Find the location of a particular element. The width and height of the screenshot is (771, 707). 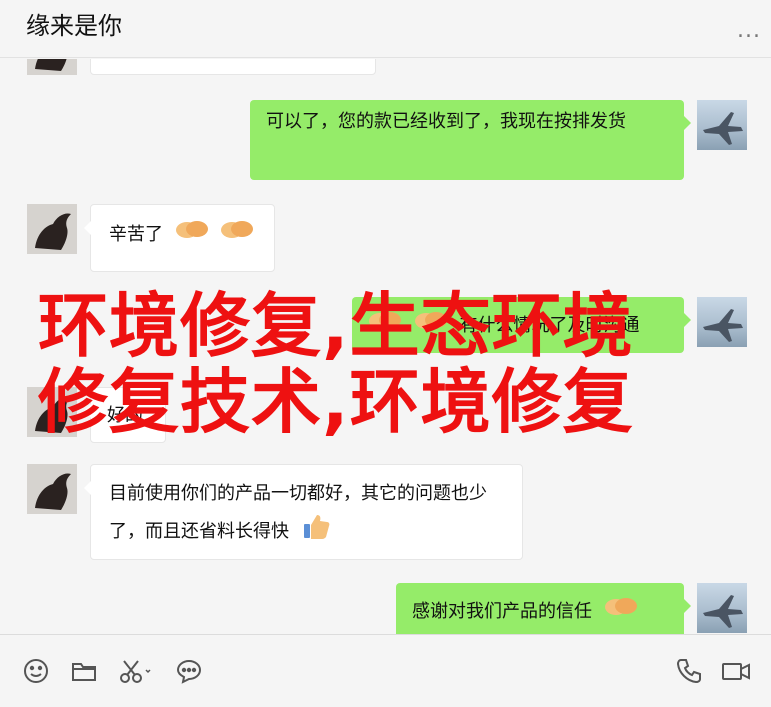

message-bubble: 可以了，您的款已经收到了，我现在按排发货 is located at coordinates (470, 140).